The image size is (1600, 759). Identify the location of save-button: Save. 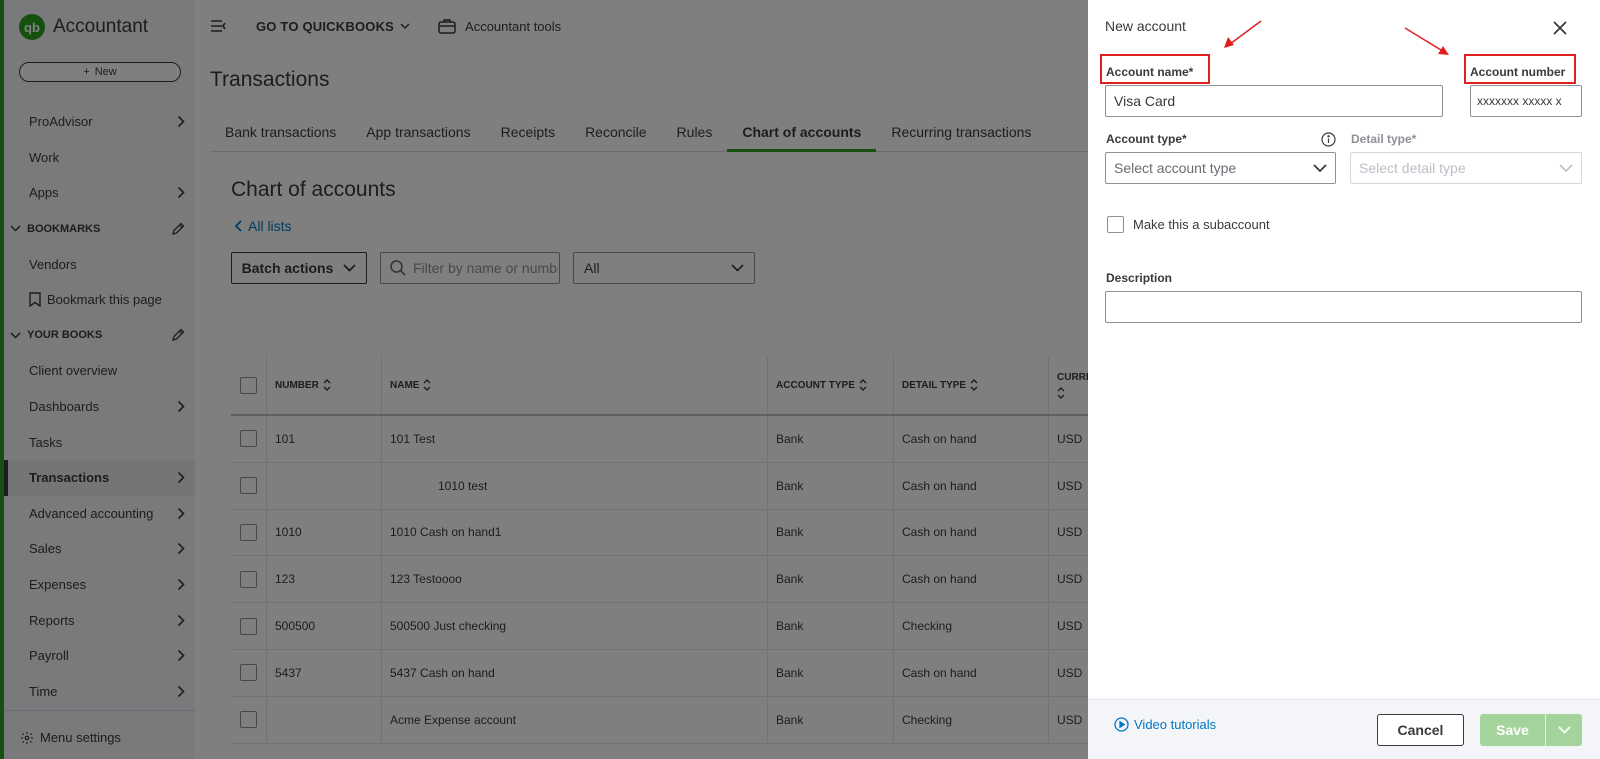
(1512, 730).